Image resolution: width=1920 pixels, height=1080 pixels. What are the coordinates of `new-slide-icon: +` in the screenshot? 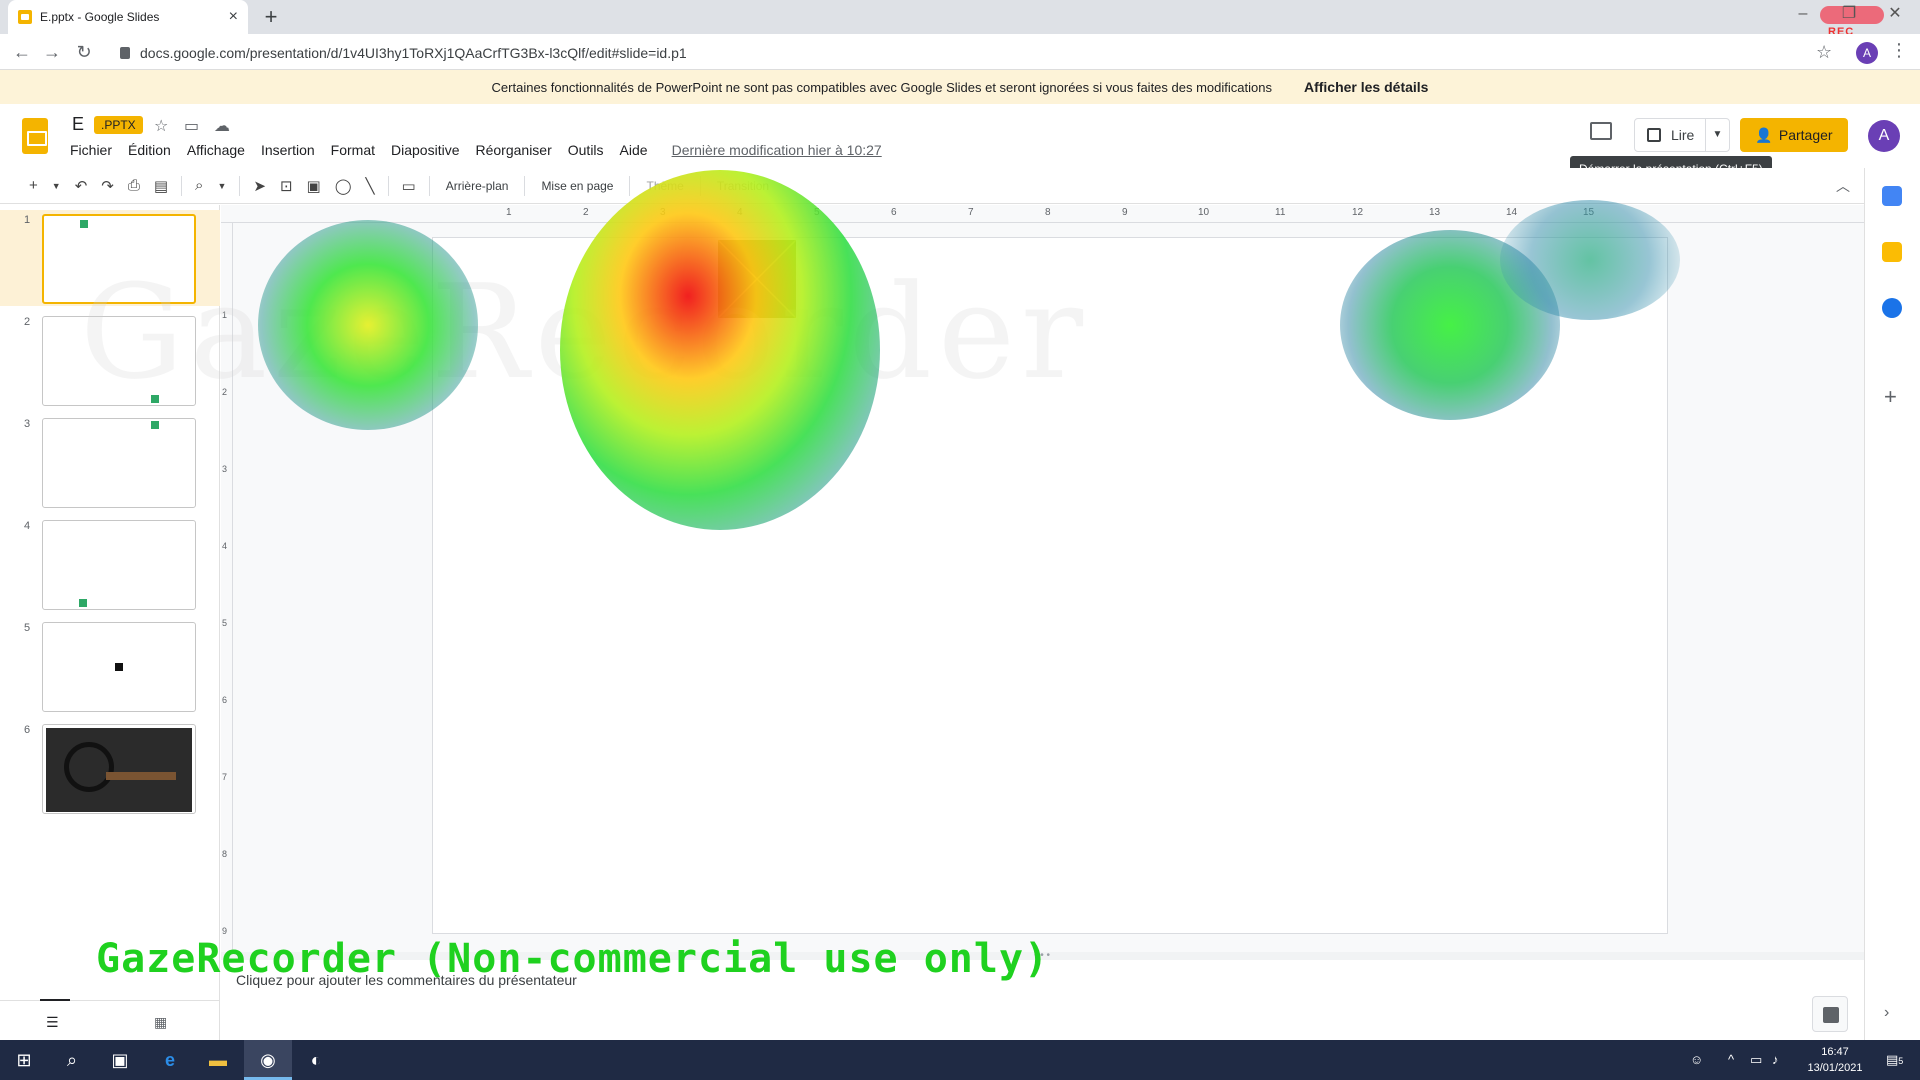 It's located at (33, 185).